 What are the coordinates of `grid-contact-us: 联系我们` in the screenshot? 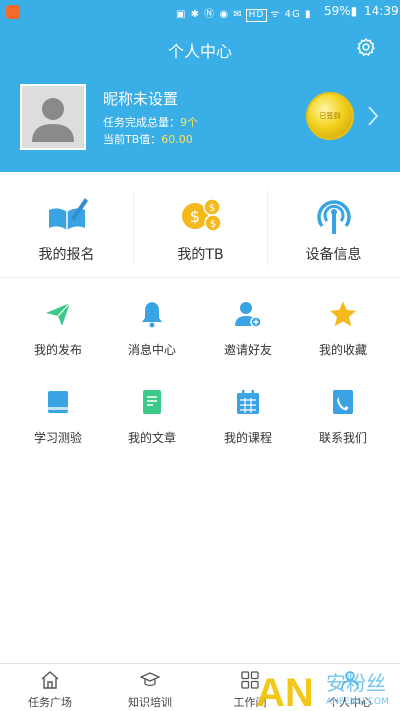 It's located at (343, 423).